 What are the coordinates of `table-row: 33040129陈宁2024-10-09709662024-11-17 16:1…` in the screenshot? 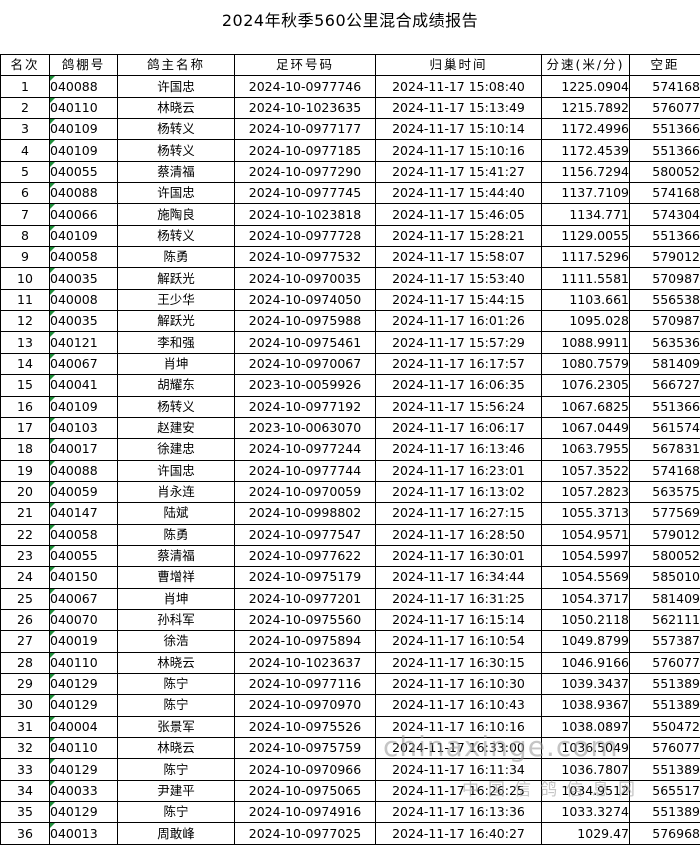 It's located at (350, 769).